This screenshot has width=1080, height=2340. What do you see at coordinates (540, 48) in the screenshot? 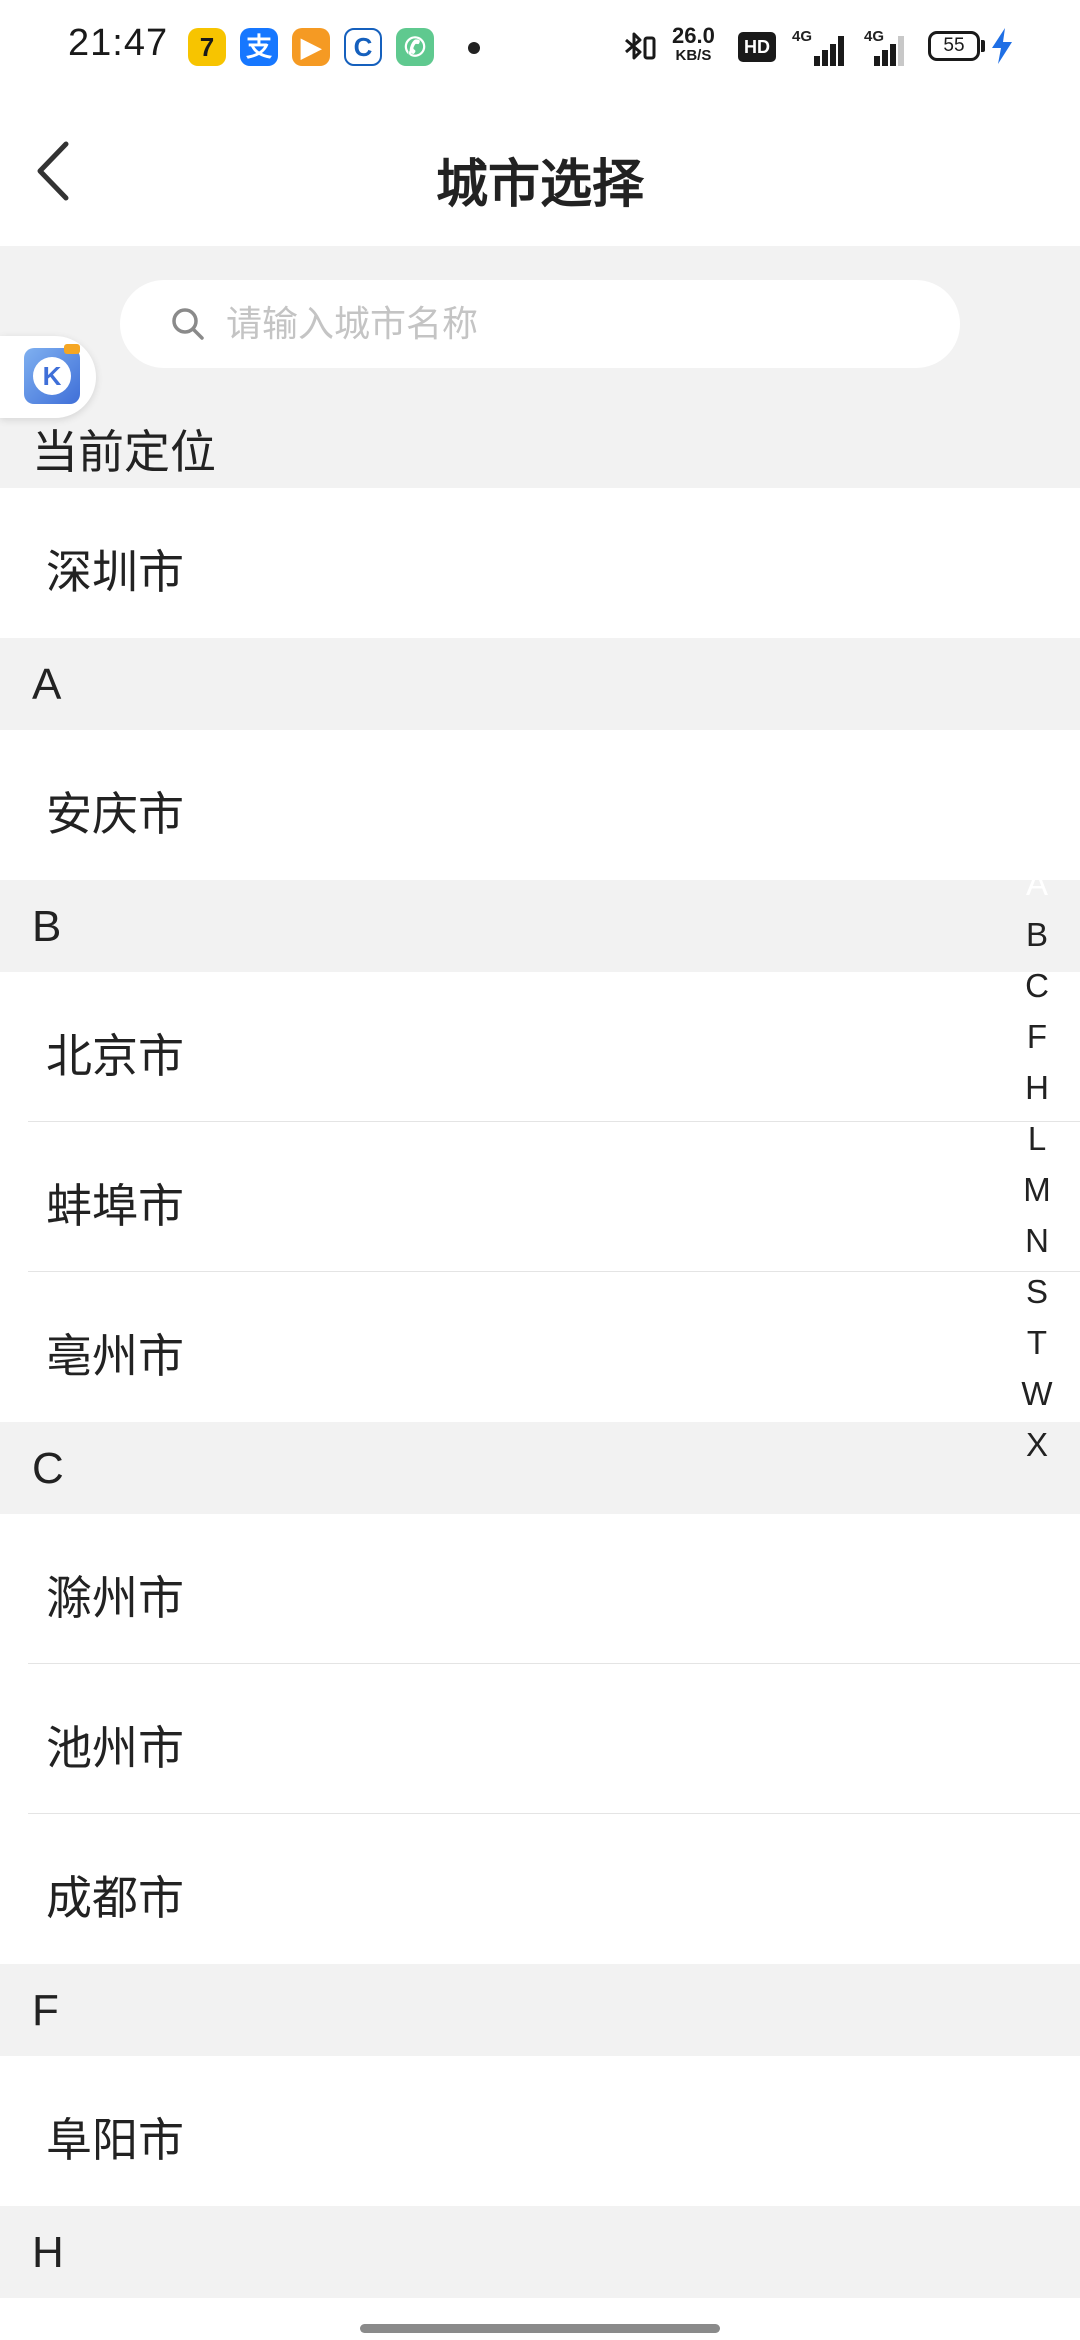
I see `status-bar: 21:47 7 支 ▶ C ✆ 26.0 KB/S HD 4G 4G 55` at bounding box center [540, 48].